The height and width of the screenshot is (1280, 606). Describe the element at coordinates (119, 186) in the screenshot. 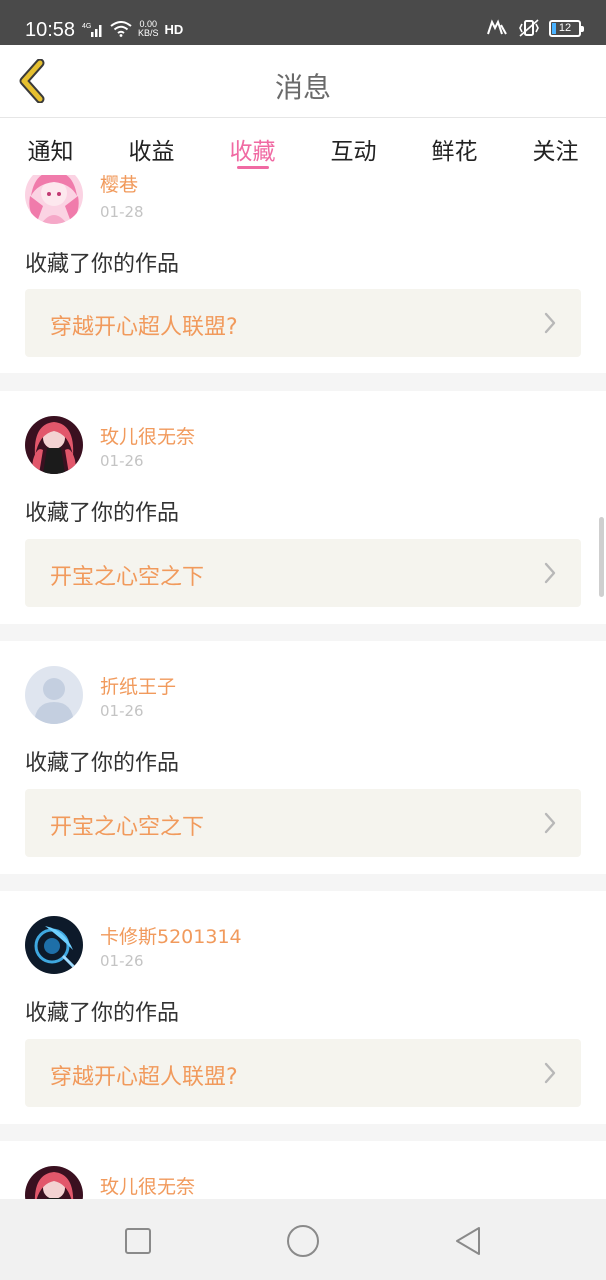

I see `username: 樱巷` at that location.